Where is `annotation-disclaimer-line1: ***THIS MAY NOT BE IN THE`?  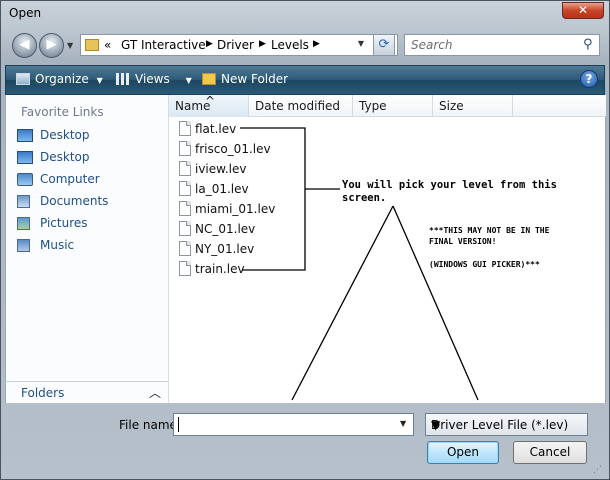 annotation-disclaimer-line1: ***THIS MAY NOT BE IN THE is located at coordinates (489, 230).